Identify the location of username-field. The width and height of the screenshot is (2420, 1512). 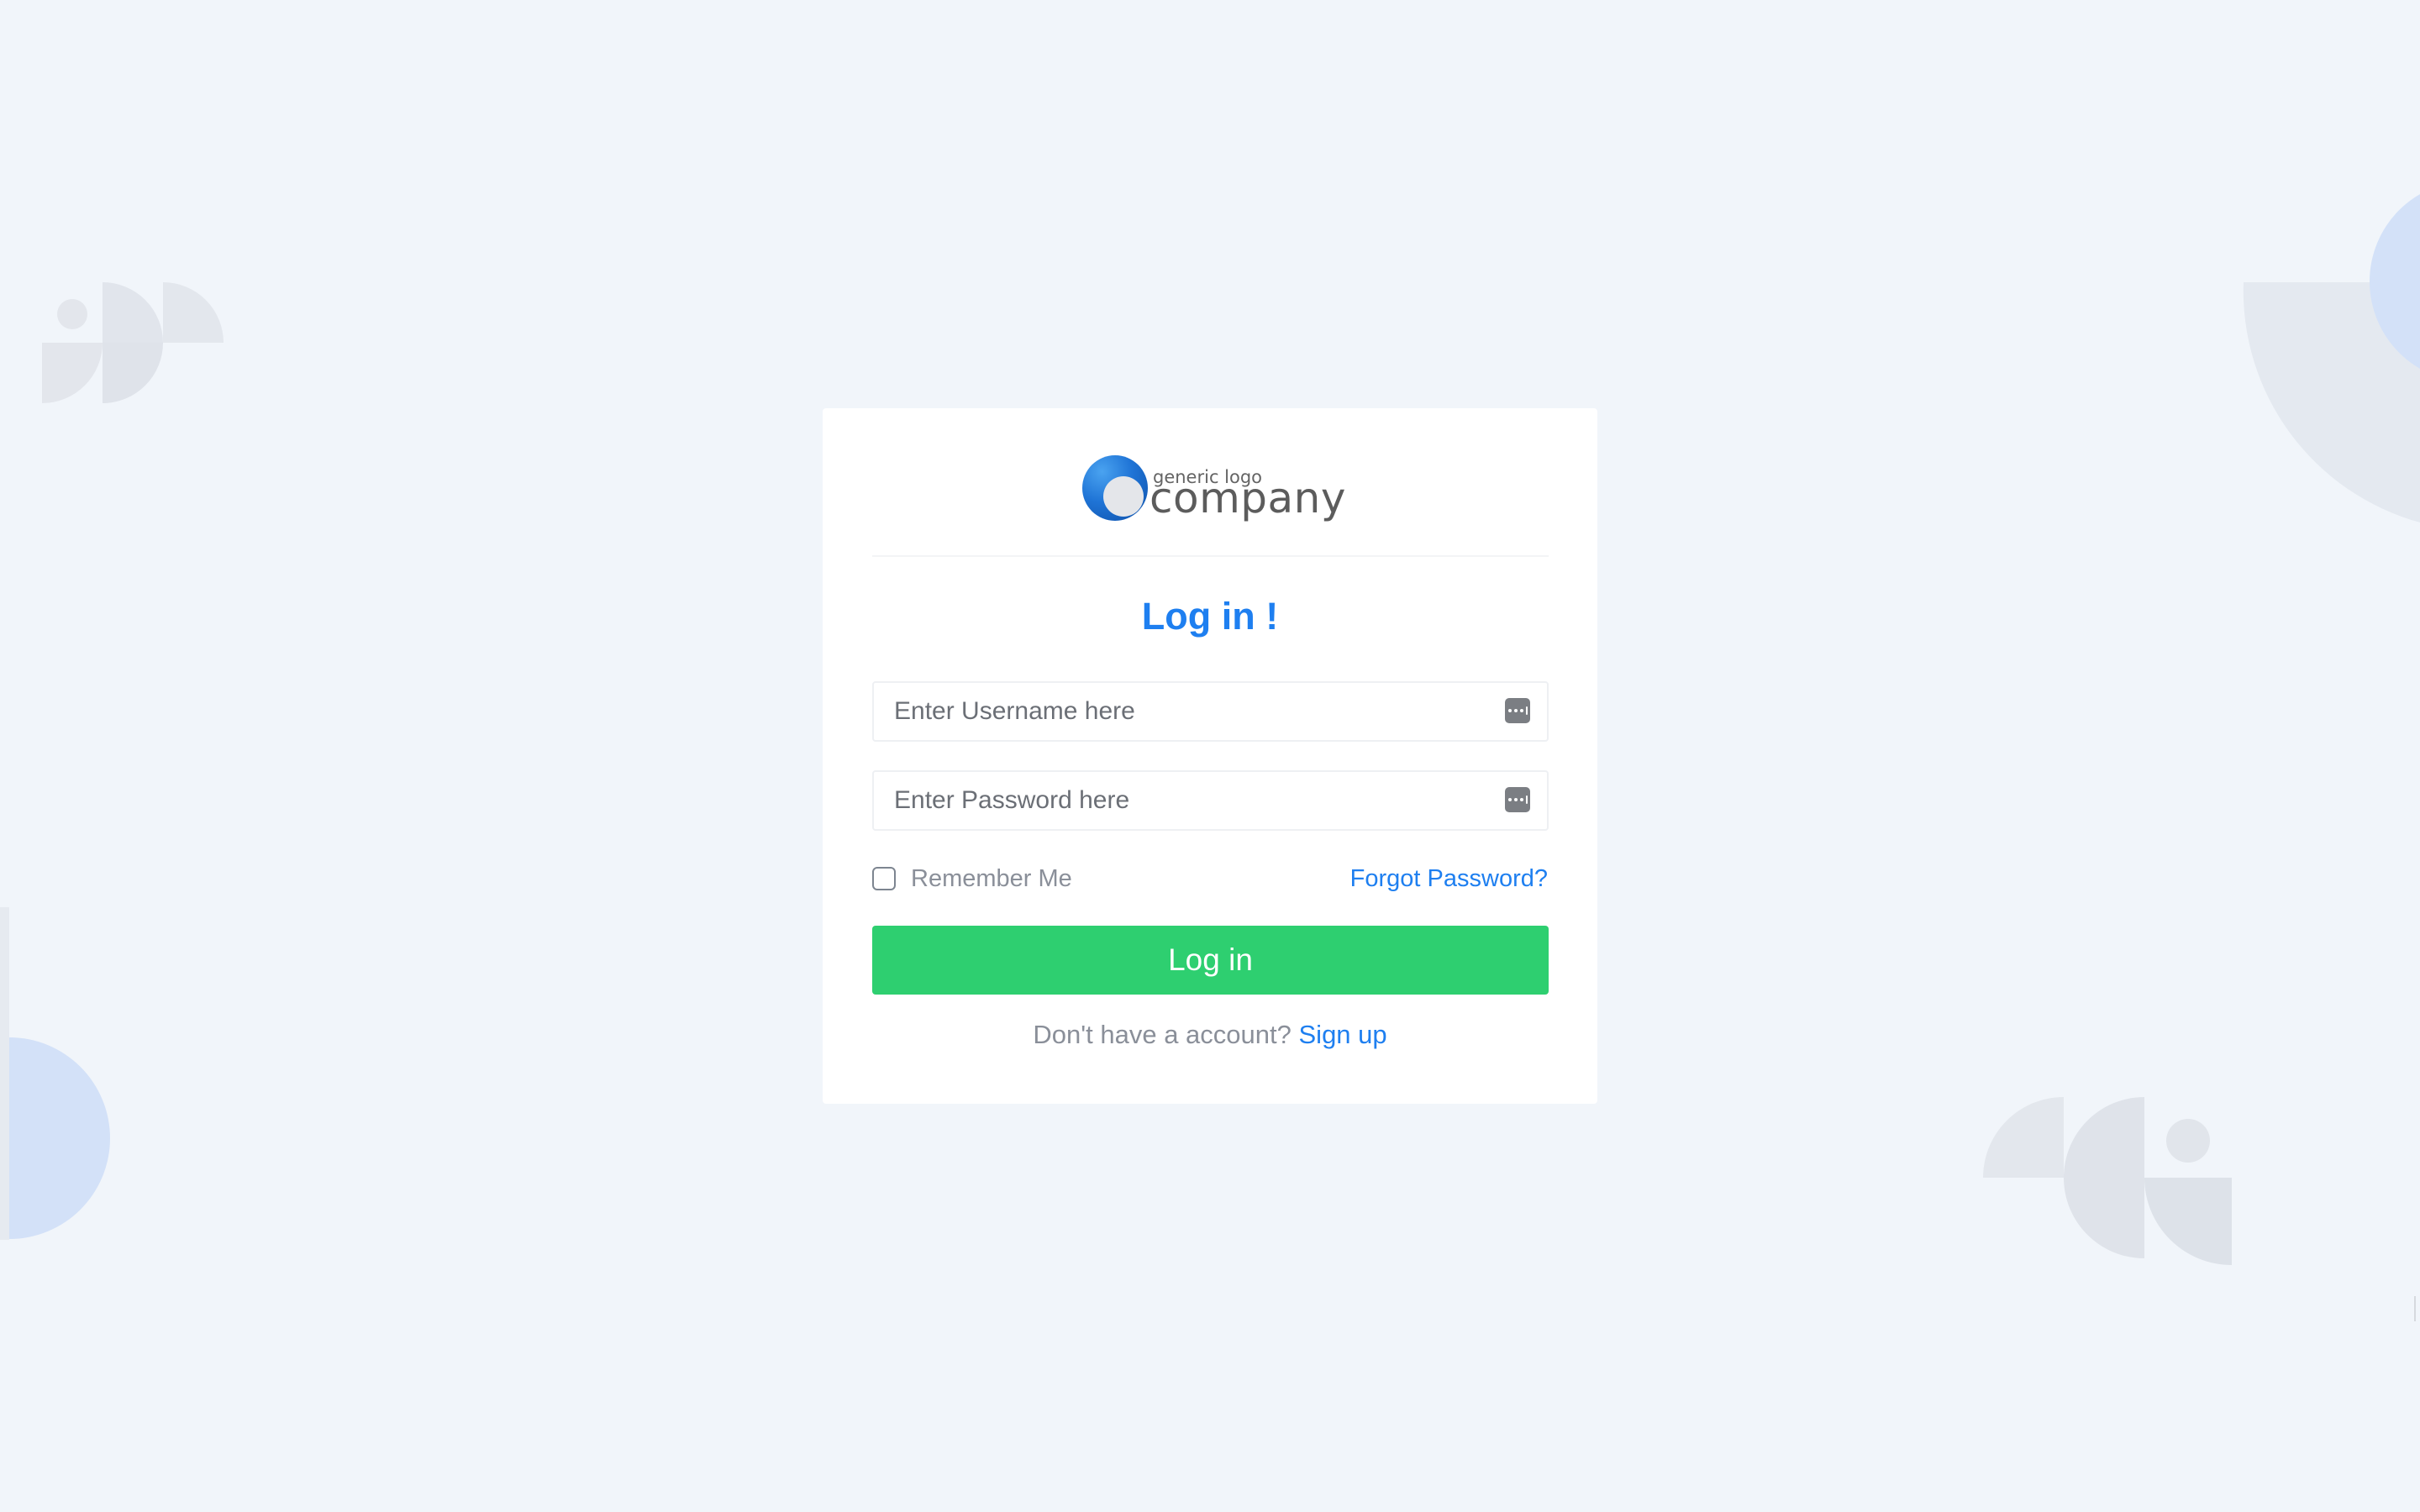
(1210, 711).